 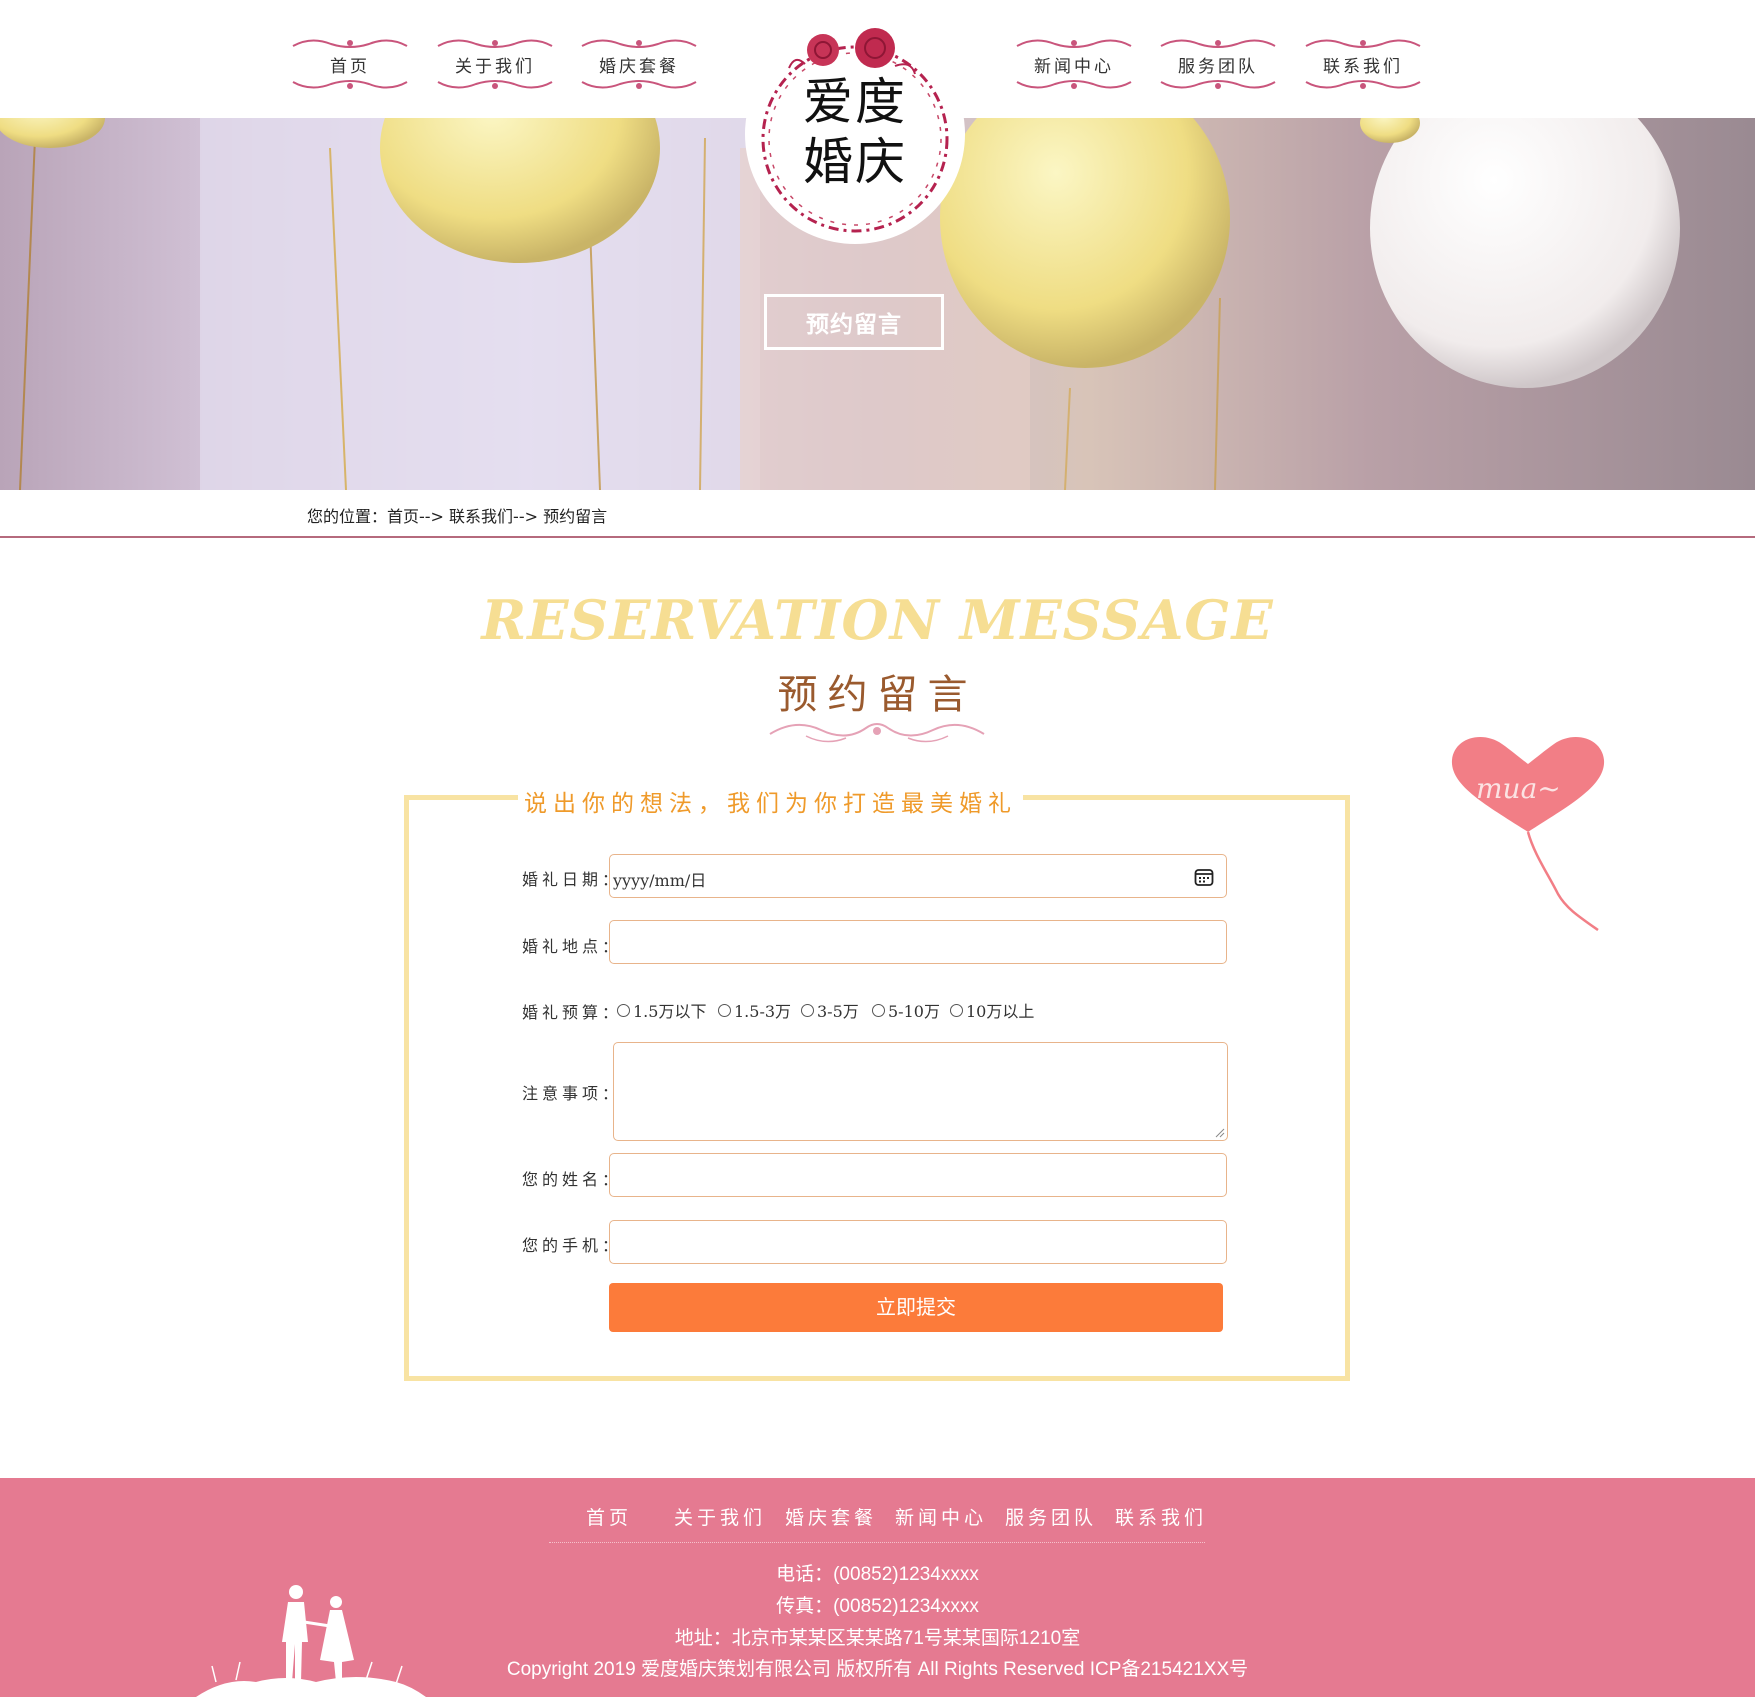 What do you see at coordinates (918, 876) in the screenshot?
I see `wedding-date-input: yyyy/mm/日` at bounding box center [918, 876].